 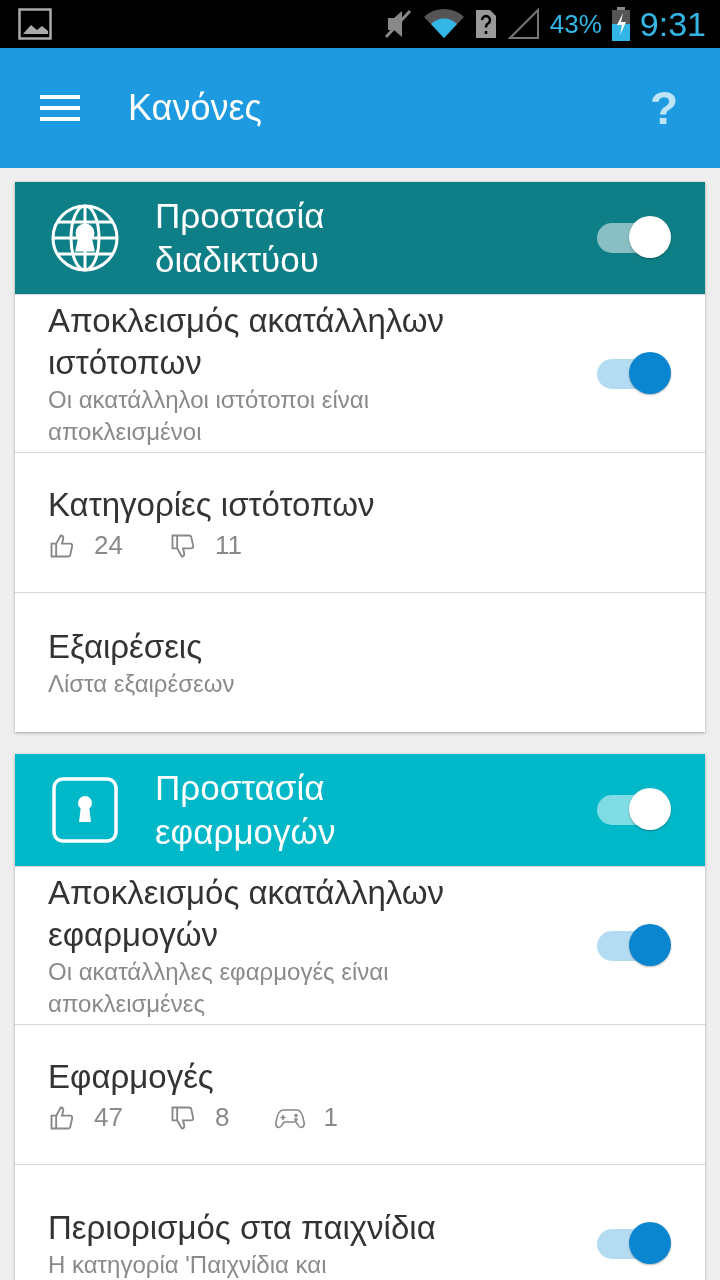 What do you see at coordinates (142, 683) in the screenshot?
I see `setting-description: Λίστα εξαιρέσεων` at bounding box center [142, 683].